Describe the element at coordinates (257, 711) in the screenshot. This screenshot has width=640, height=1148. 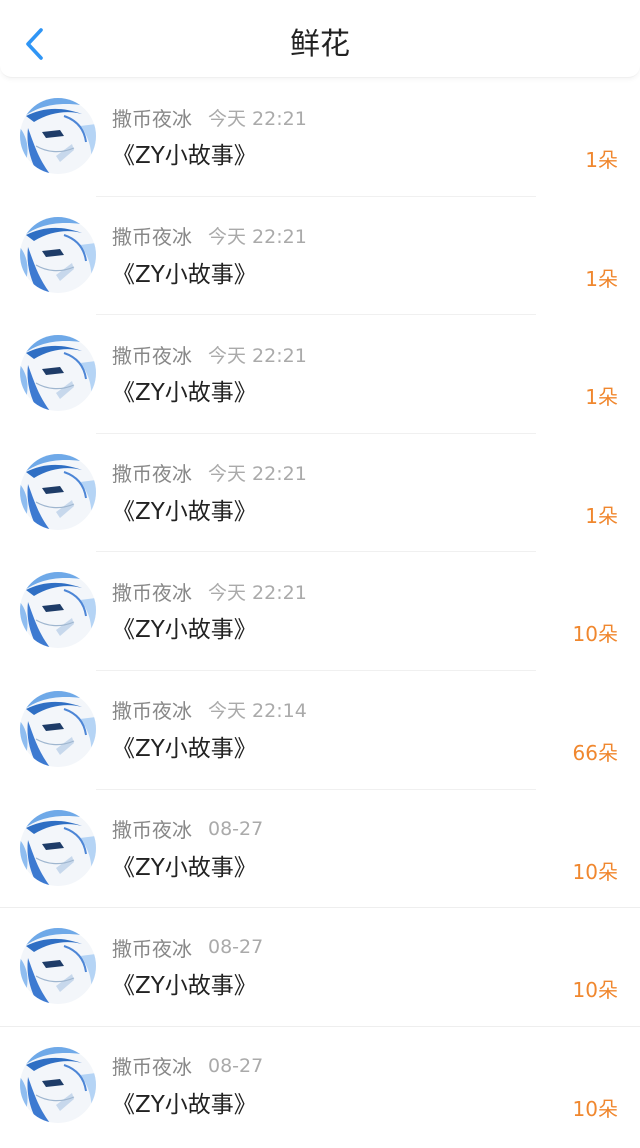
I see `timestamp: 今天 22:14` at that location.